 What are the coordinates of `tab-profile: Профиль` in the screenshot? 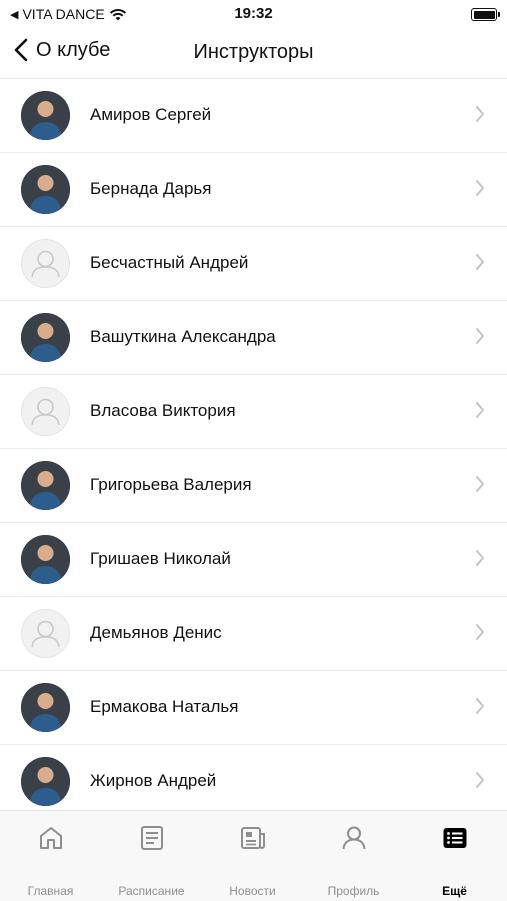 It's located at (353, 856).